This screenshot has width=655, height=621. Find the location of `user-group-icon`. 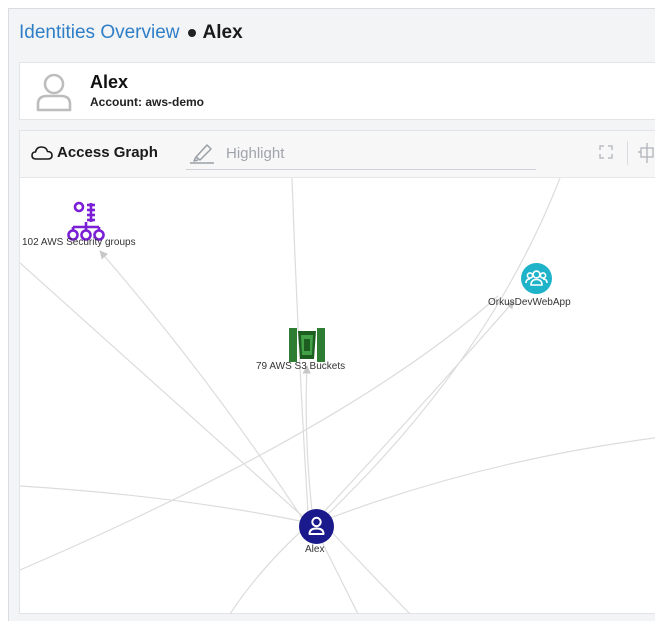

user-group-icon is located at coordinates (536, 278).